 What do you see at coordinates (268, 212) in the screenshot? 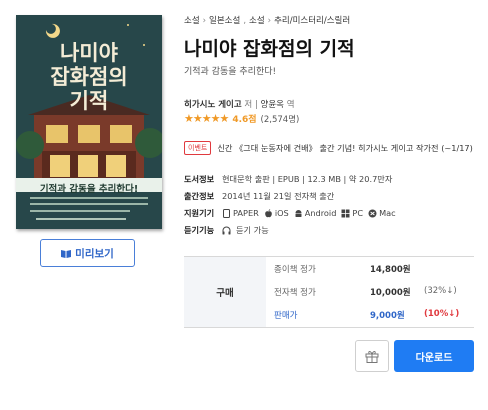
I see `apple-icon` at bounding box center [268, 212].